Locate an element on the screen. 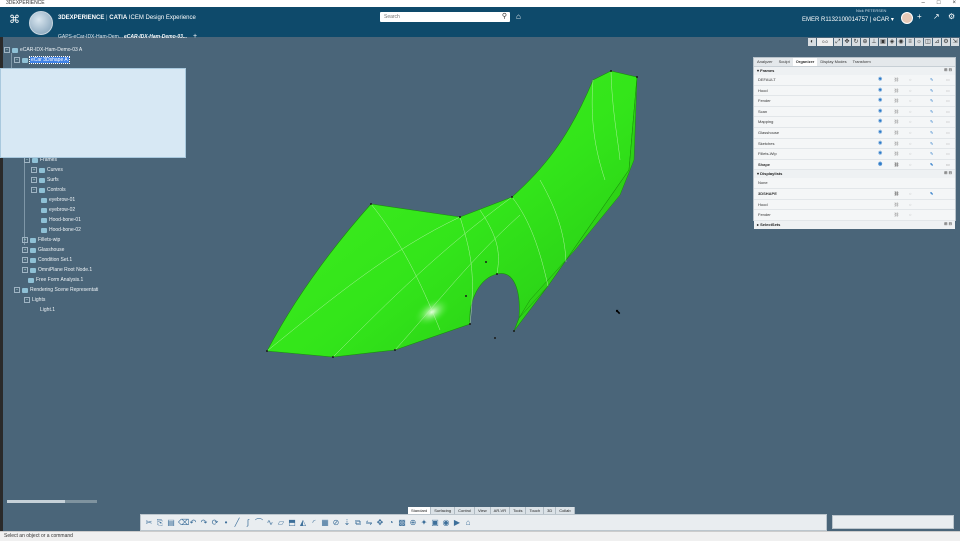  tree-item-omniplane: + OmniPlane Root Node.1 is located at coordinates (57, 270).